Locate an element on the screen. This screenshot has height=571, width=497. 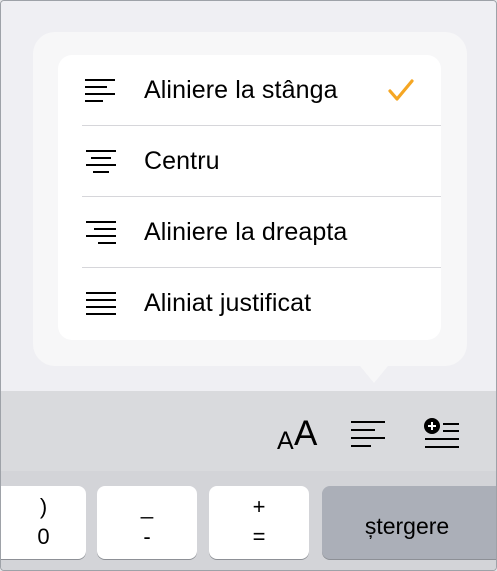
menu-item-align-justify: Aliniat justificat is located at coordinates (249, 303).